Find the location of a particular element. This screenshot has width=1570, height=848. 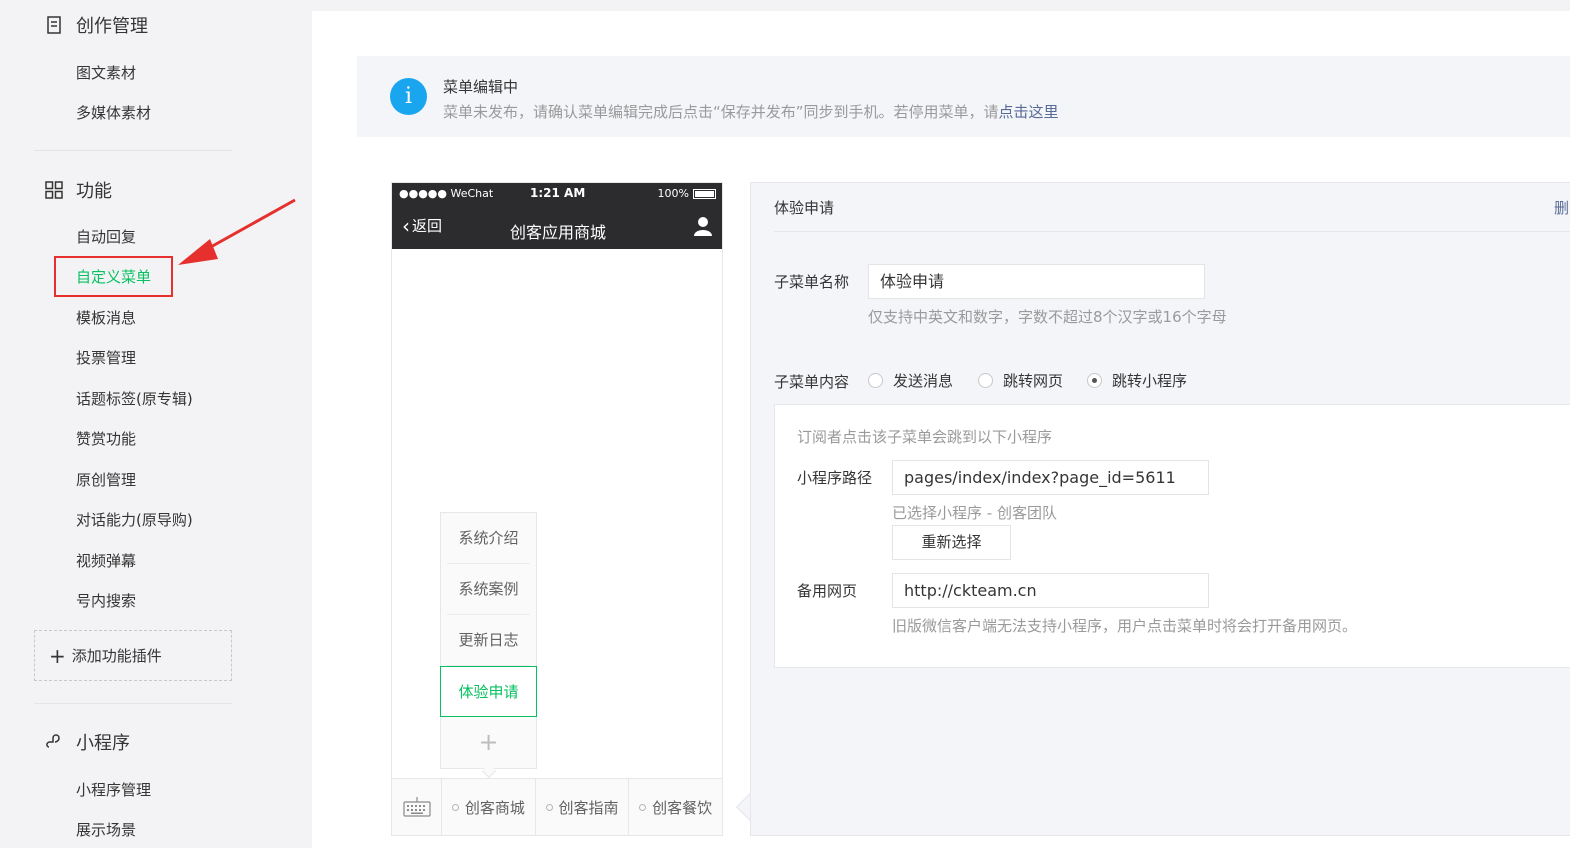

backup-label: 备用网页 is located at coordinates (827, 591).